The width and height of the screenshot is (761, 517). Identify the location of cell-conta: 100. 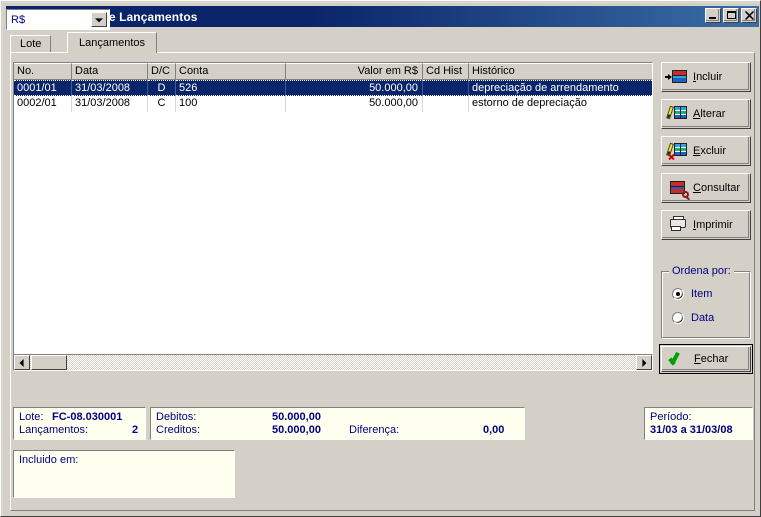
(231, 104).